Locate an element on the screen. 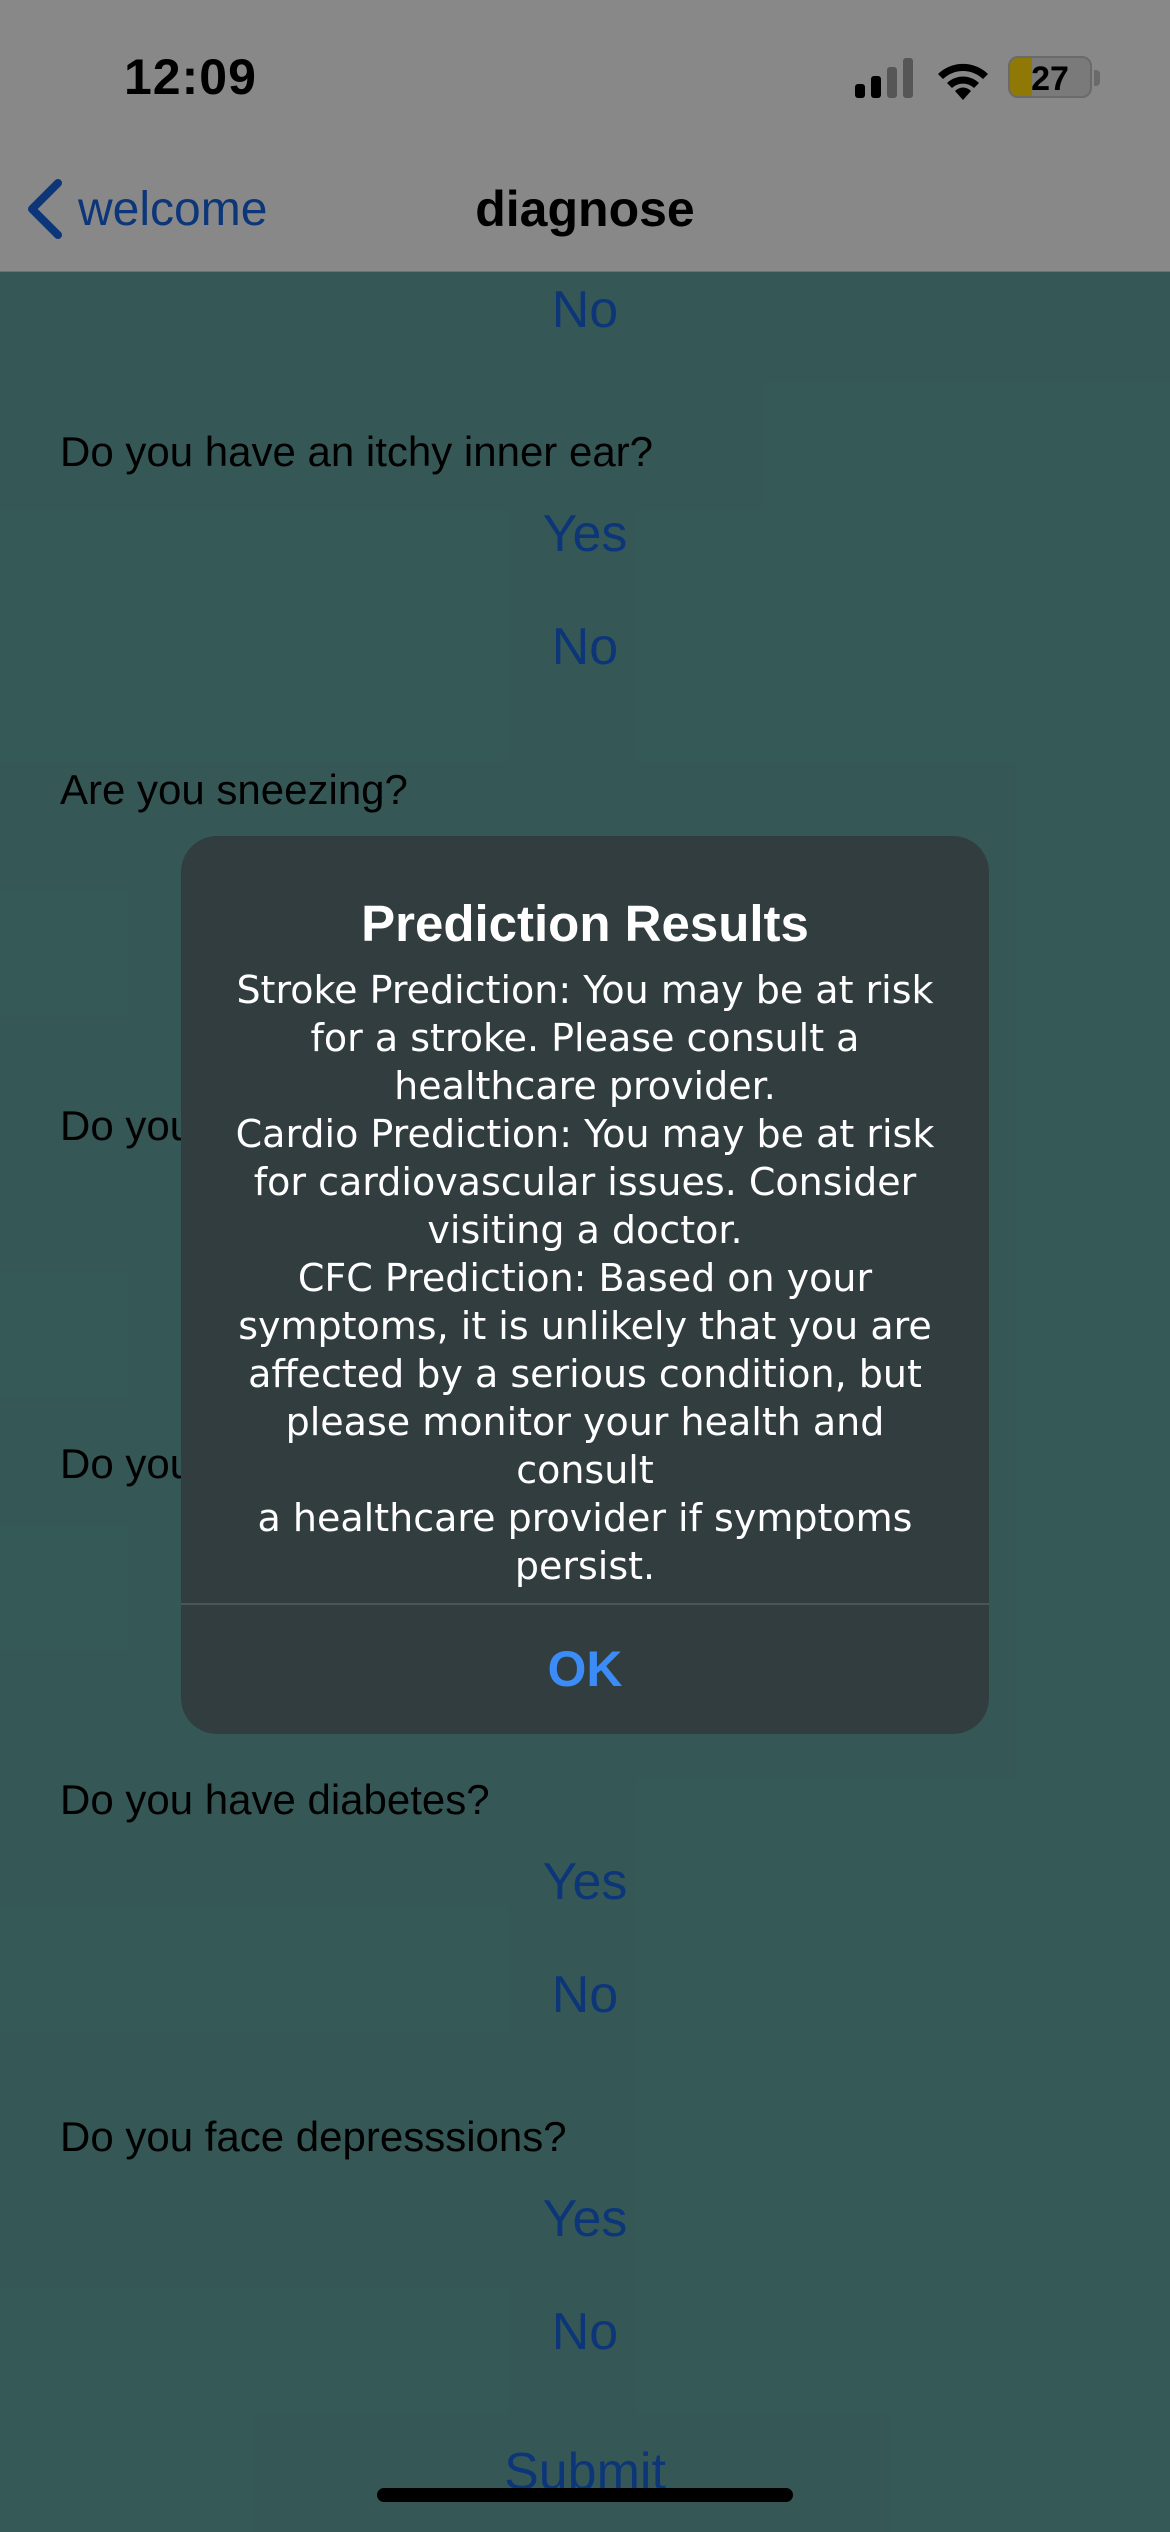 The width and height of the screenshot is (1170, 2532). ok-button: OK is located at coordinates (585, 1669).